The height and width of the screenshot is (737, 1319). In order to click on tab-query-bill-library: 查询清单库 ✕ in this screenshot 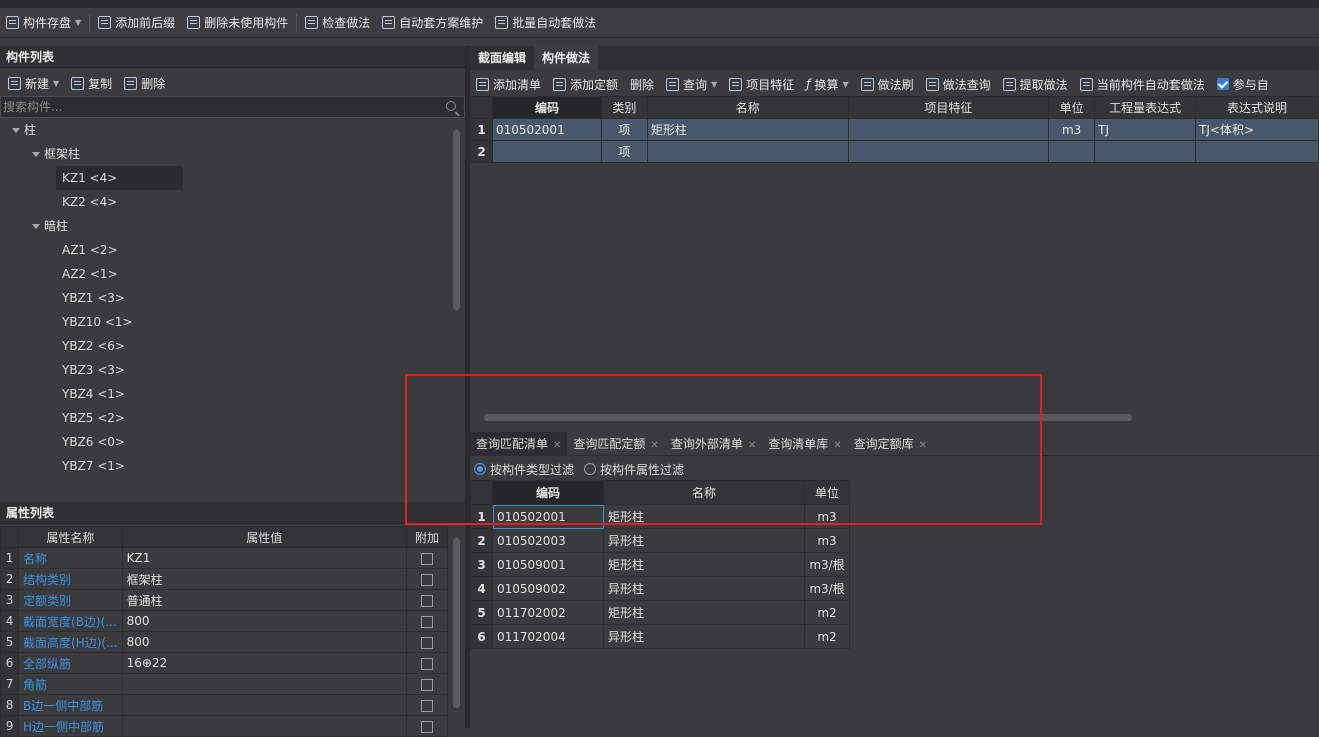, I will do `click(804, 444)`.